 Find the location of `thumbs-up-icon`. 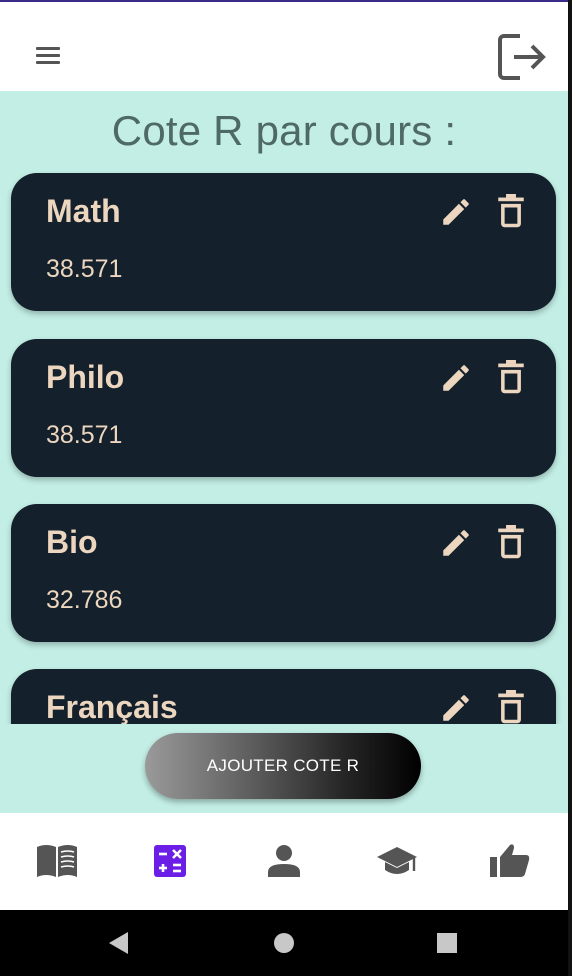

thumbs-up-icon is located at coordinates (510, 860).